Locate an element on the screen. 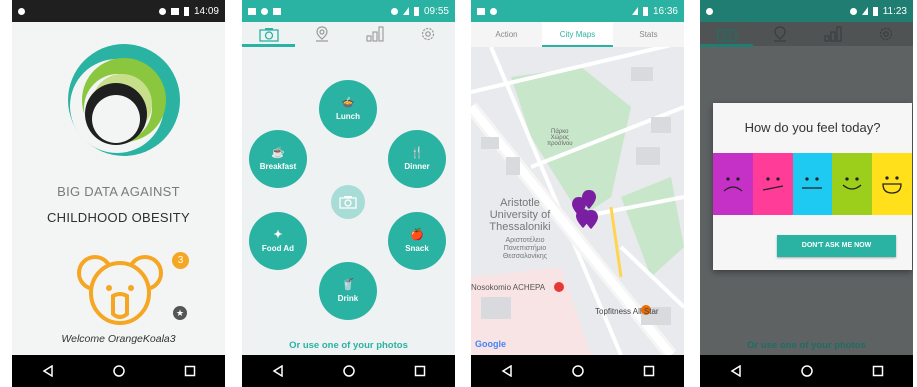  snack-button: 🍎 Snack is located at coordinates (417, 241).